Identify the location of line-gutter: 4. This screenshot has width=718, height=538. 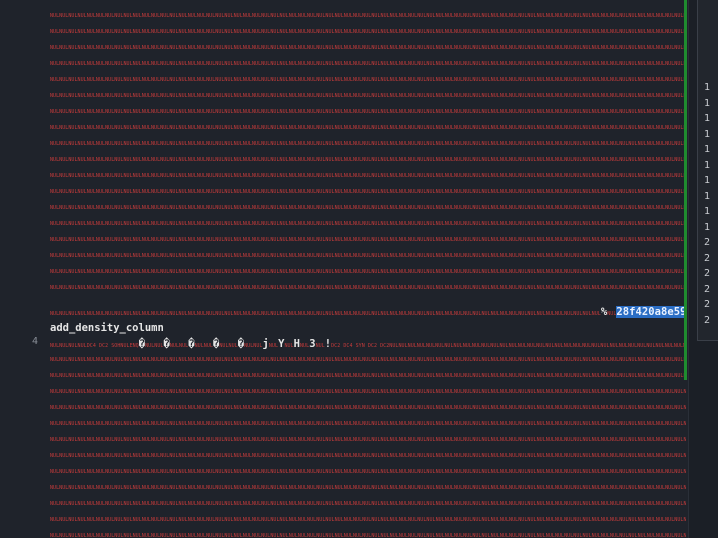
(22, 269).